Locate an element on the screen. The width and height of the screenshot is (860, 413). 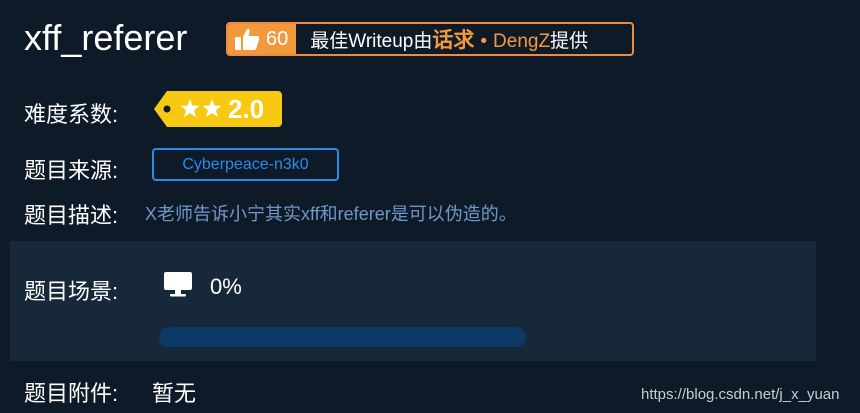
monitor-icon is located at coordinates (178, 284).